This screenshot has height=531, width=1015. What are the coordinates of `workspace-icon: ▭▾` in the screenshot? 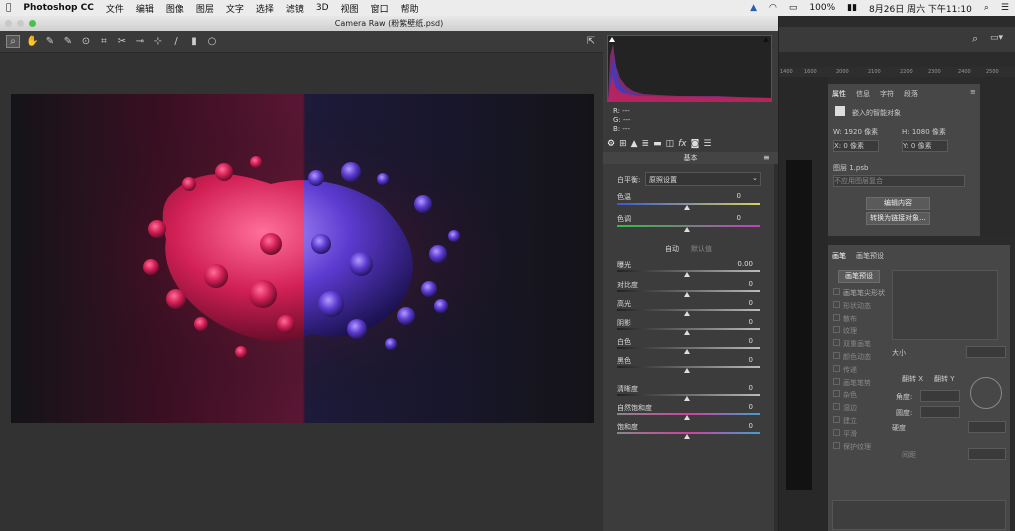 It's located at (996, 38).